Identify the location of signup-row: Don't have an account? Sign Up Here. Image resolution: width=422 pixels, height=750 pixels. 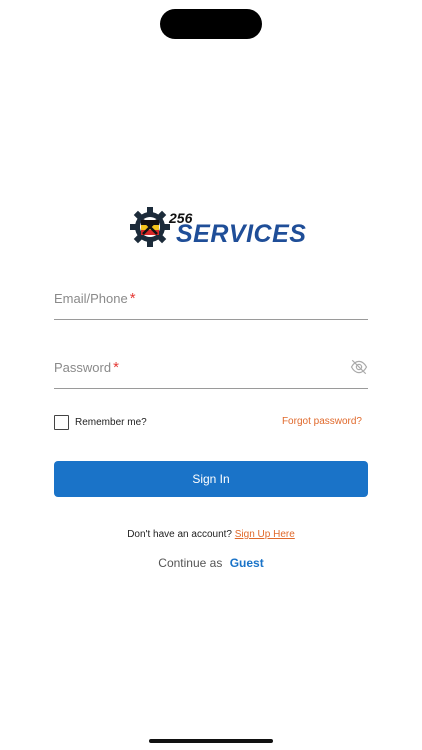
(211, 534).